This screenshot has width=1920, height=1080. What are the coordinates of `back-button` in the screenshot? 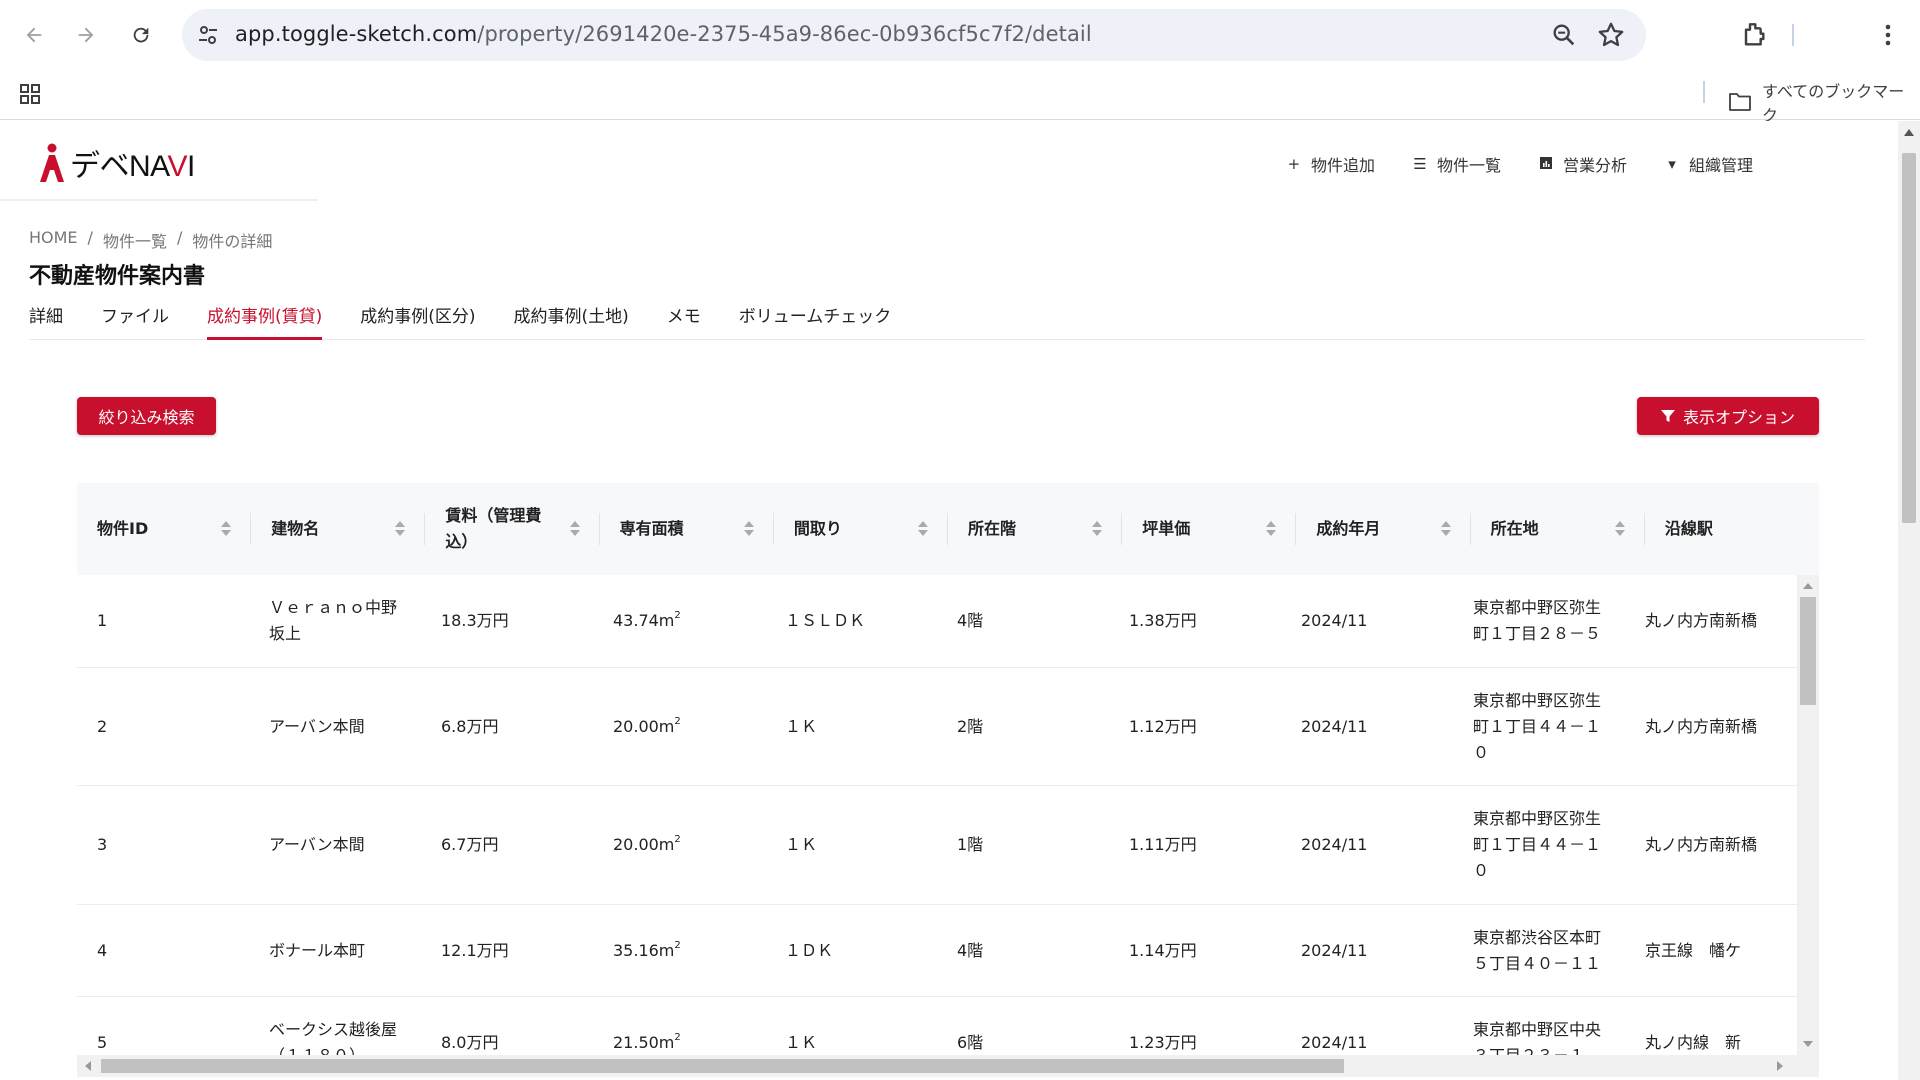 It's located at (34, 35).